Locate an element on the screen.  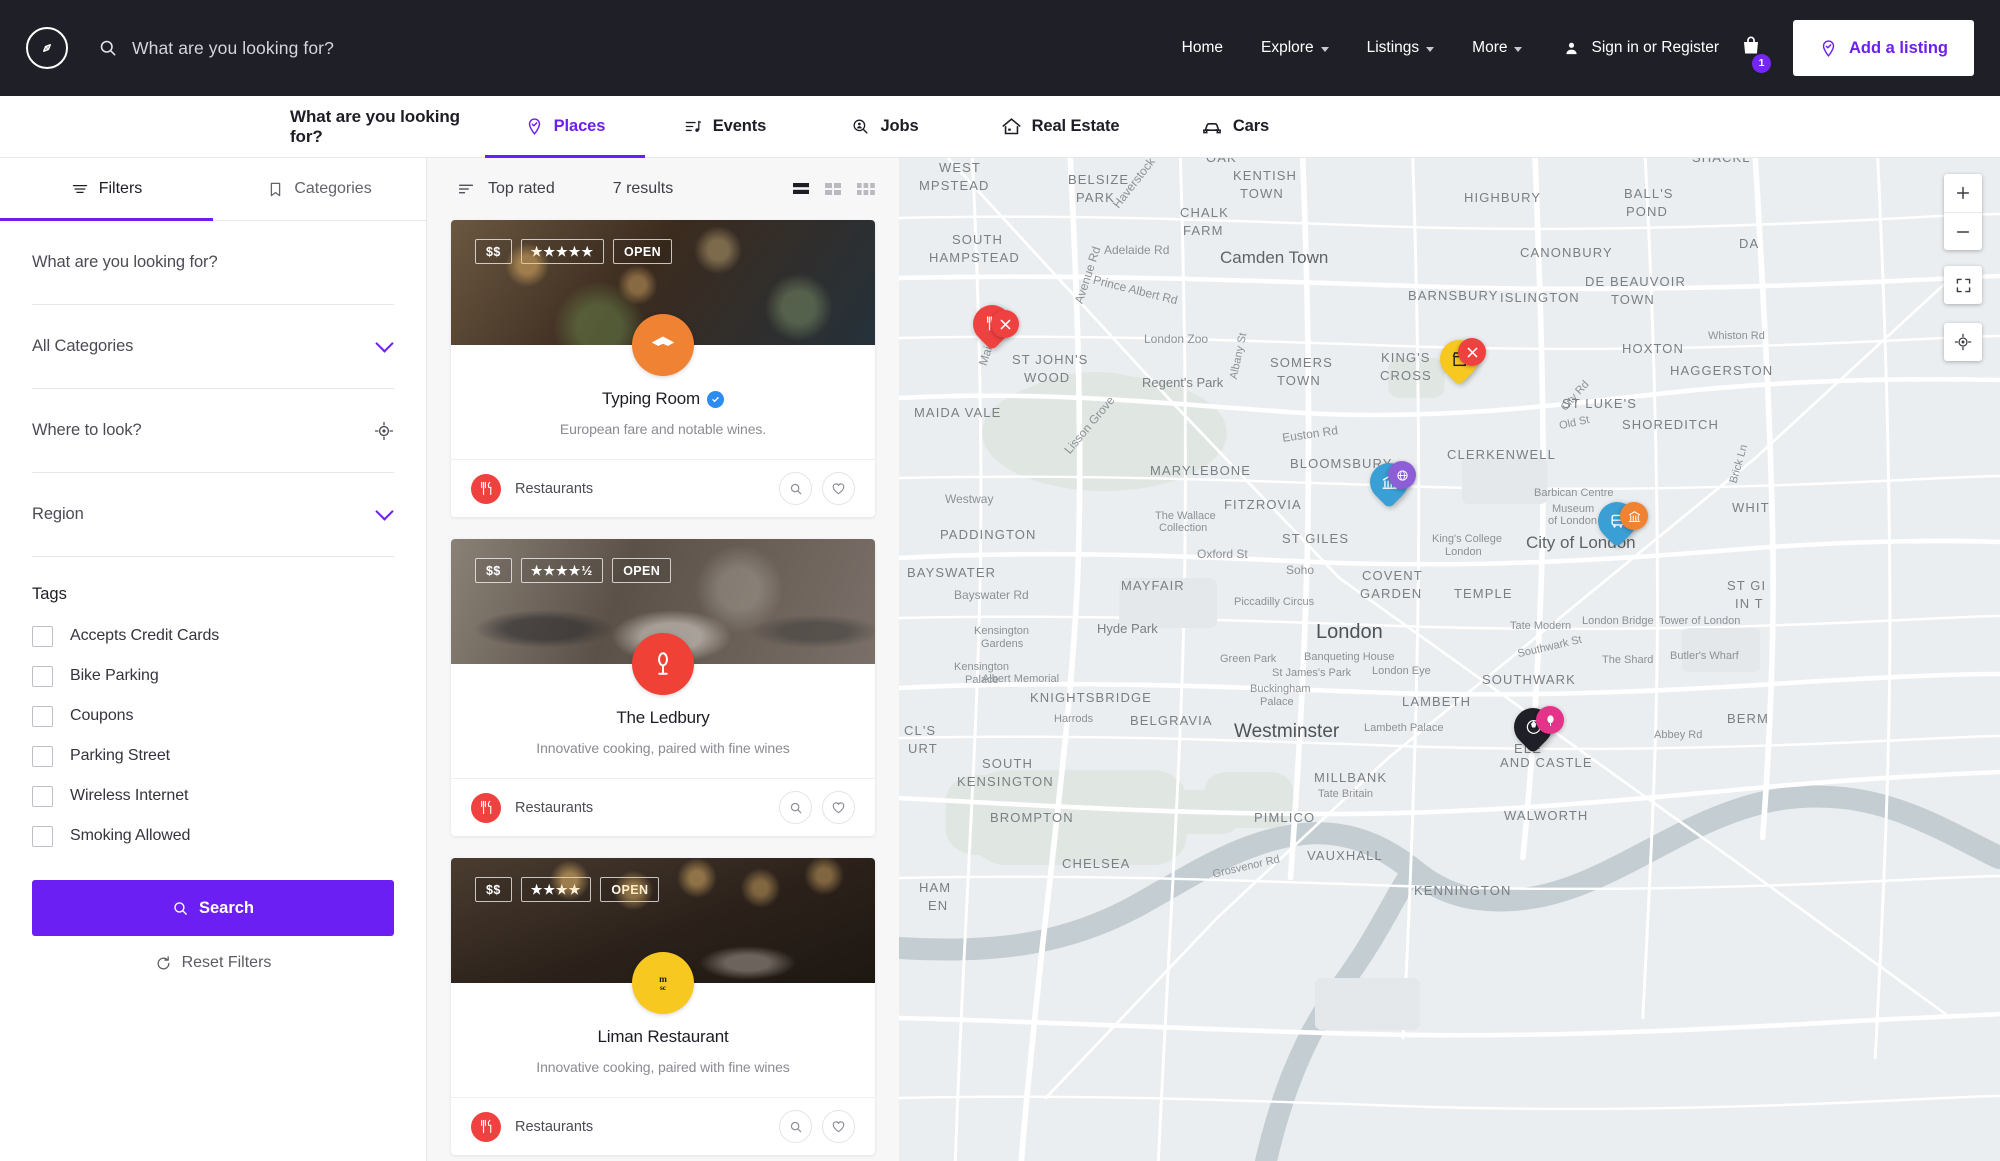
map-zoom-controls is located at coordinates (1963, 212).